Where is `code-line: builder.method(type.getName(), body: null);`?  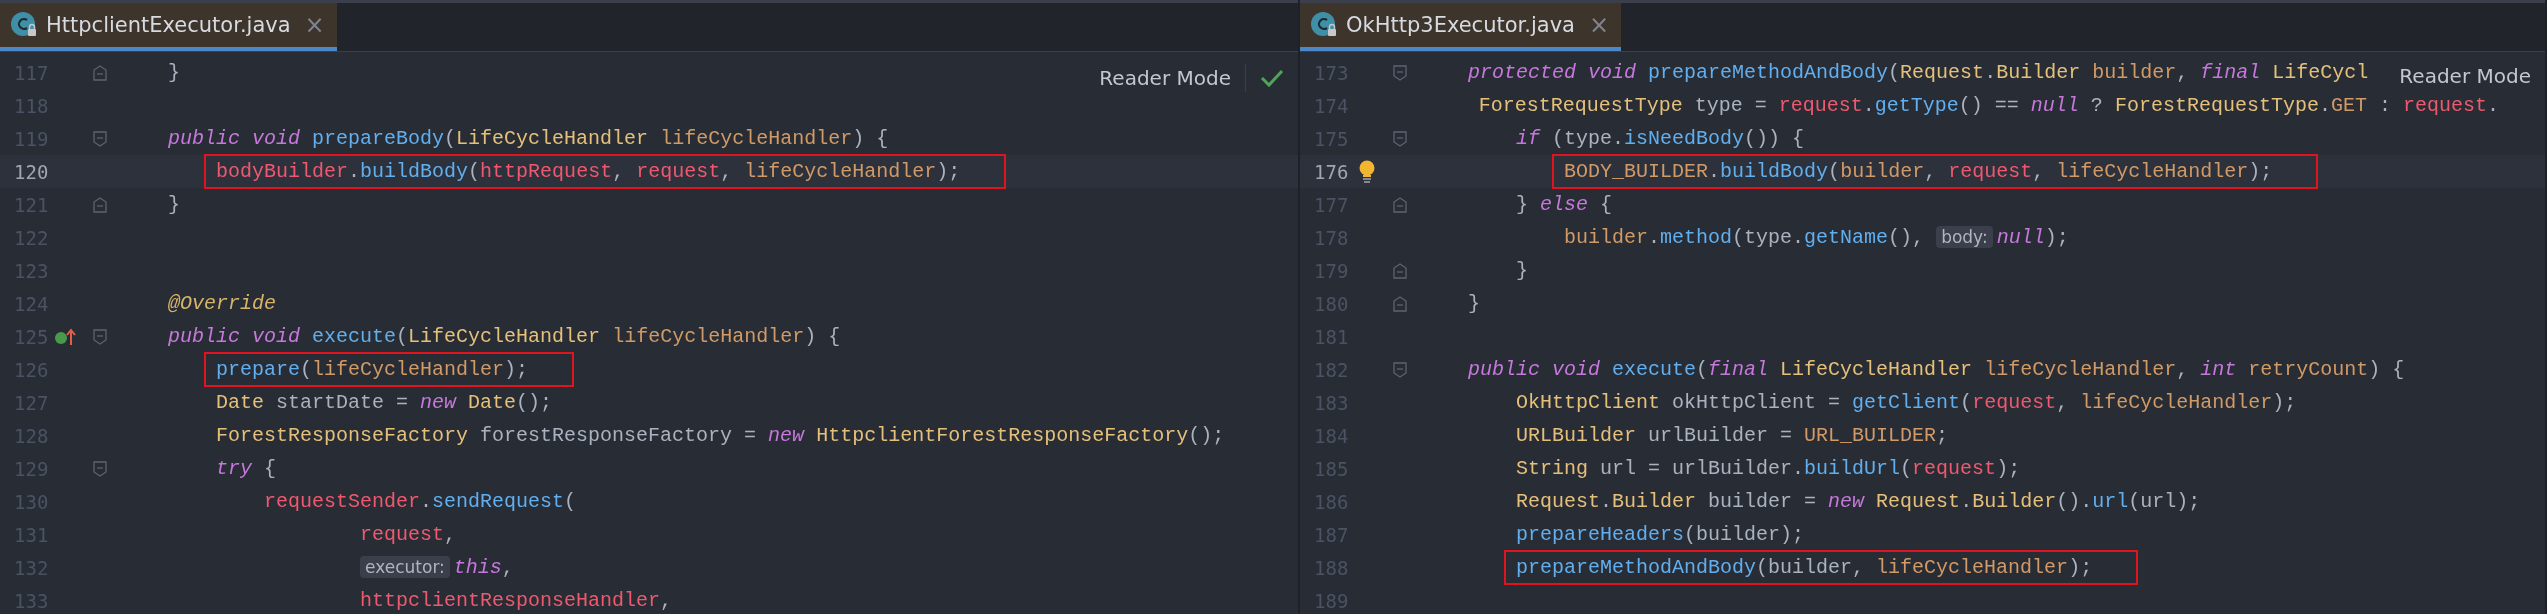 code-line: builder.method(type.getName(), body: null); is located at coordinates (1816, 238).